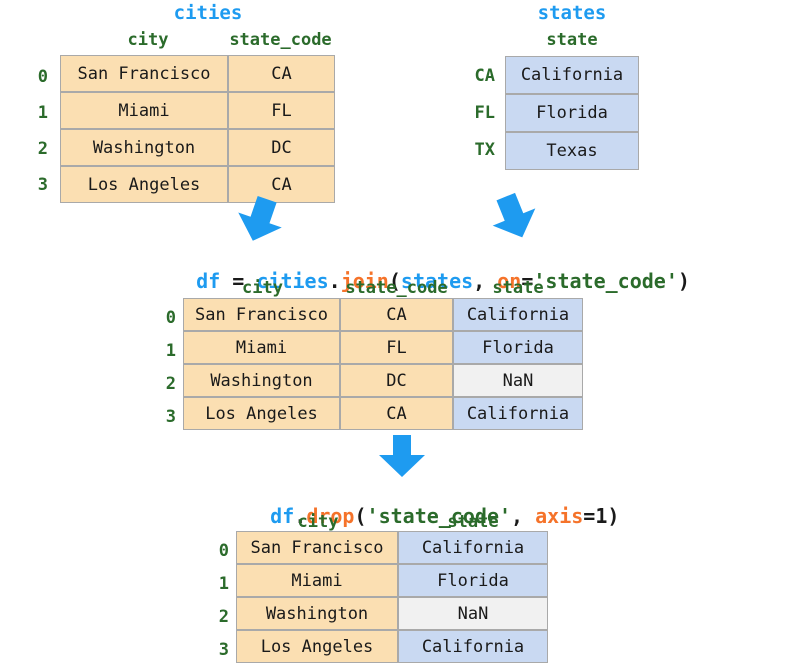 The image size is (800, 664). Describe the element at coordinates (261, 314) in the screenshot. I see `joined-cell-r0-city: San Francisco` at that location.